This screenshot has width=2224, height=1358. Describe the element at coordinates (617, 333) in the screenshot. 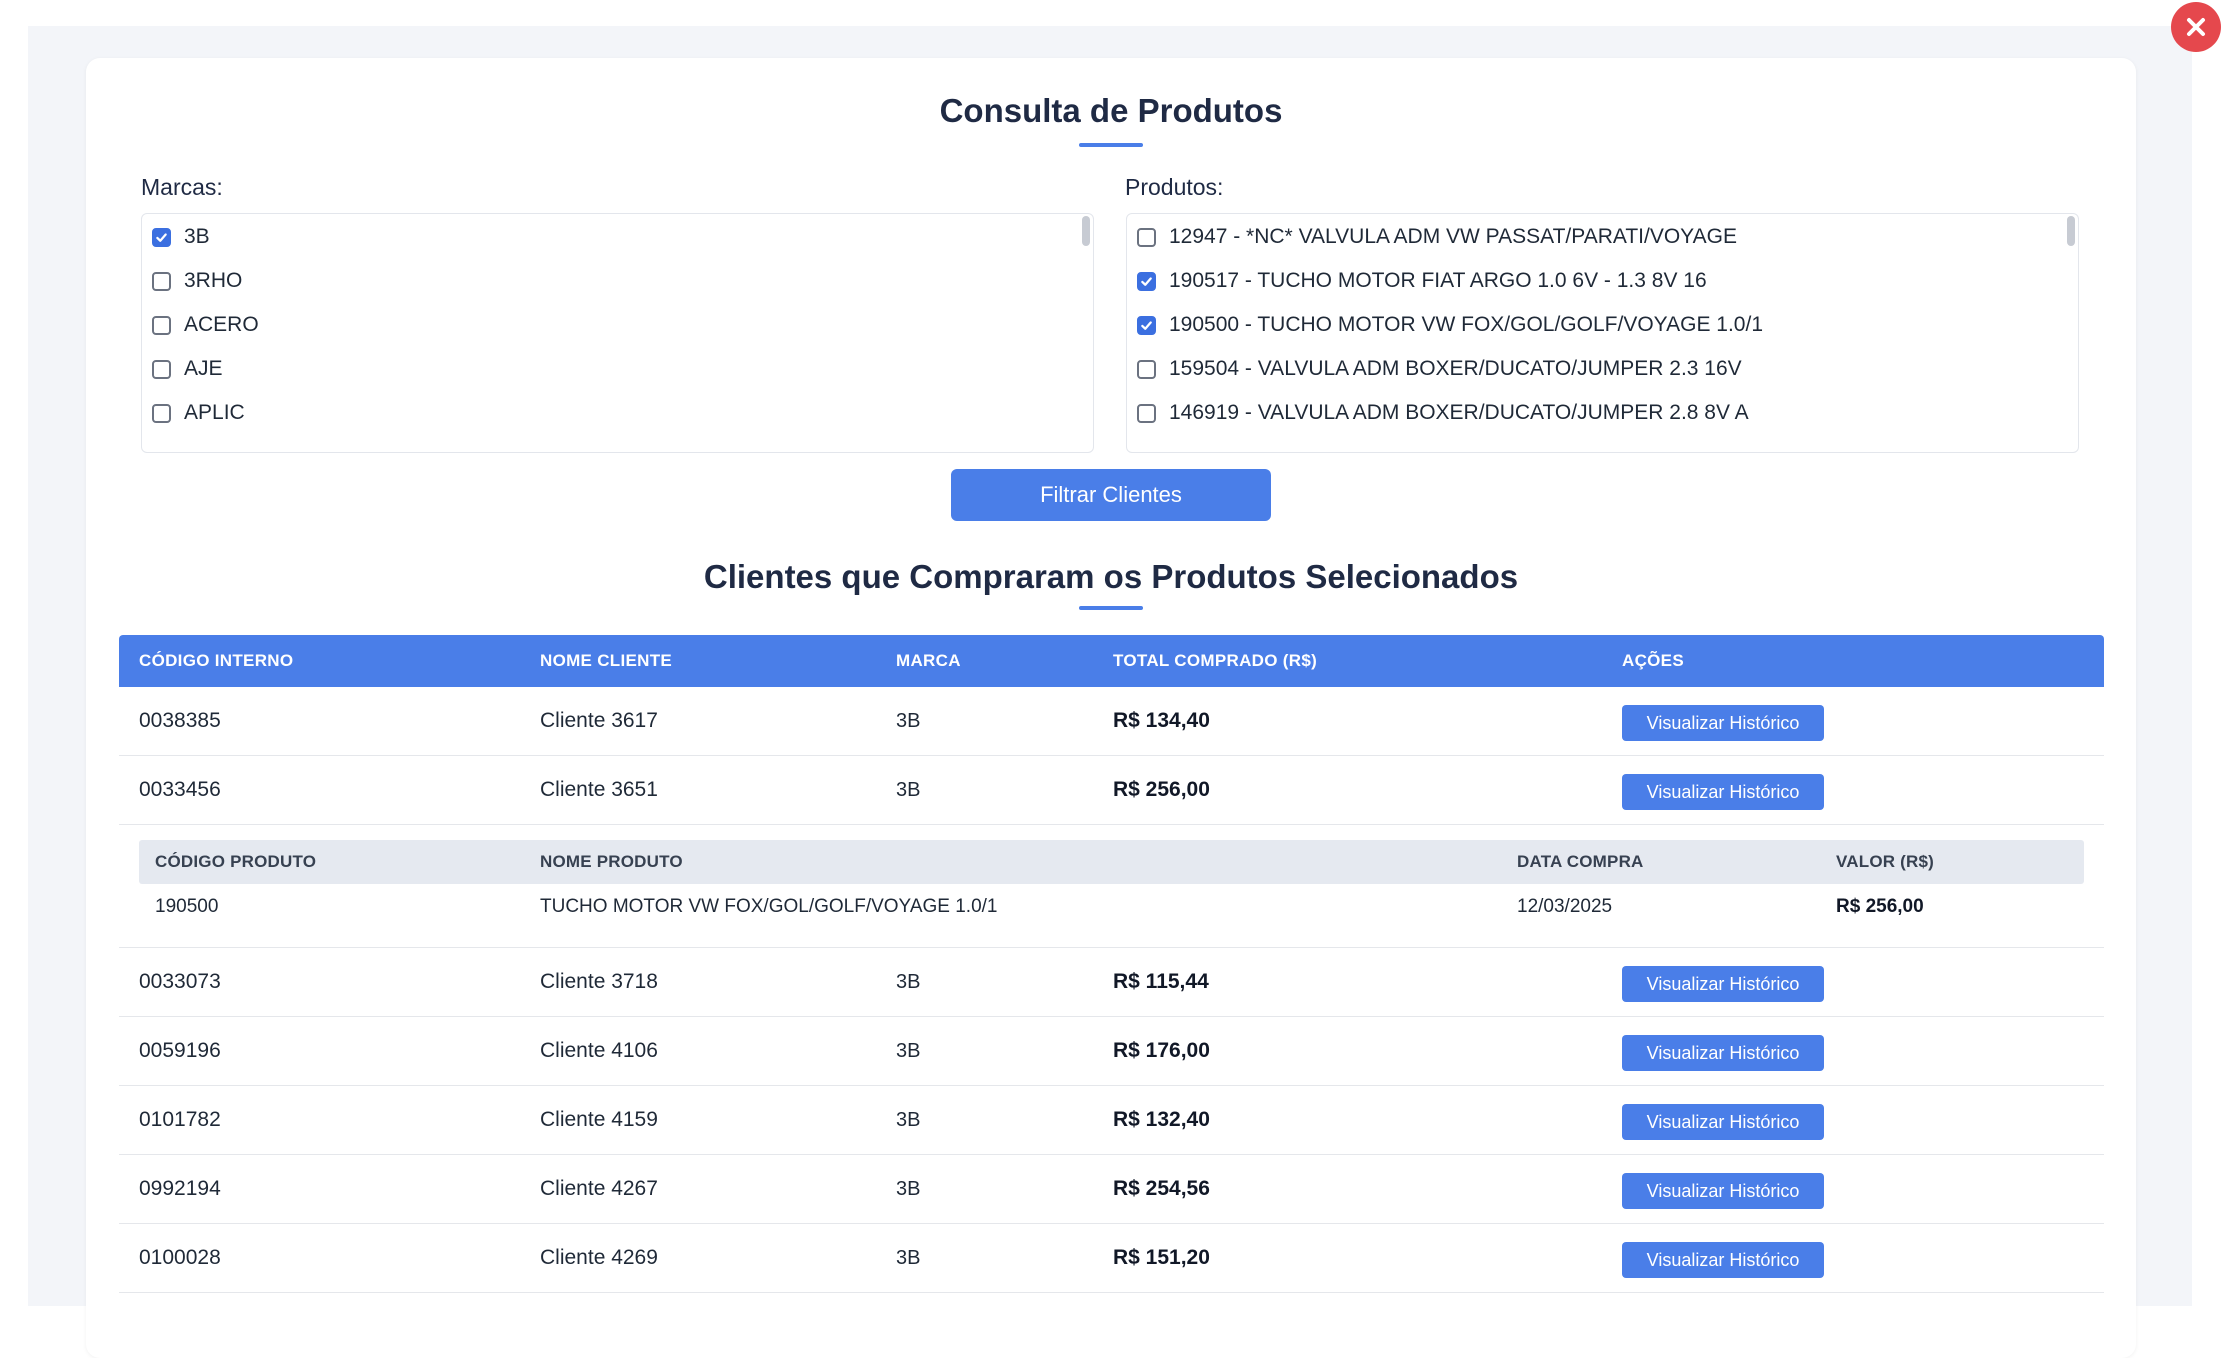

I see `brands-list: 3B 3RHO ACERO AJE APLIC` at that location.